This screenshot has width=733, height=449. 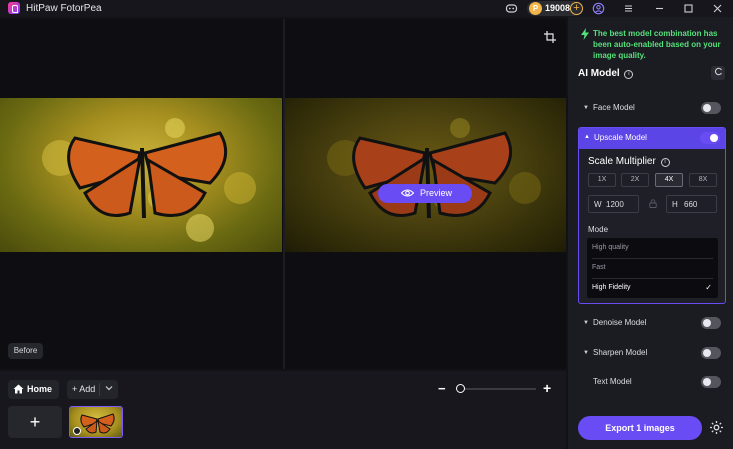 I want to click on image-thumbnail, so click(x=96, y=422).